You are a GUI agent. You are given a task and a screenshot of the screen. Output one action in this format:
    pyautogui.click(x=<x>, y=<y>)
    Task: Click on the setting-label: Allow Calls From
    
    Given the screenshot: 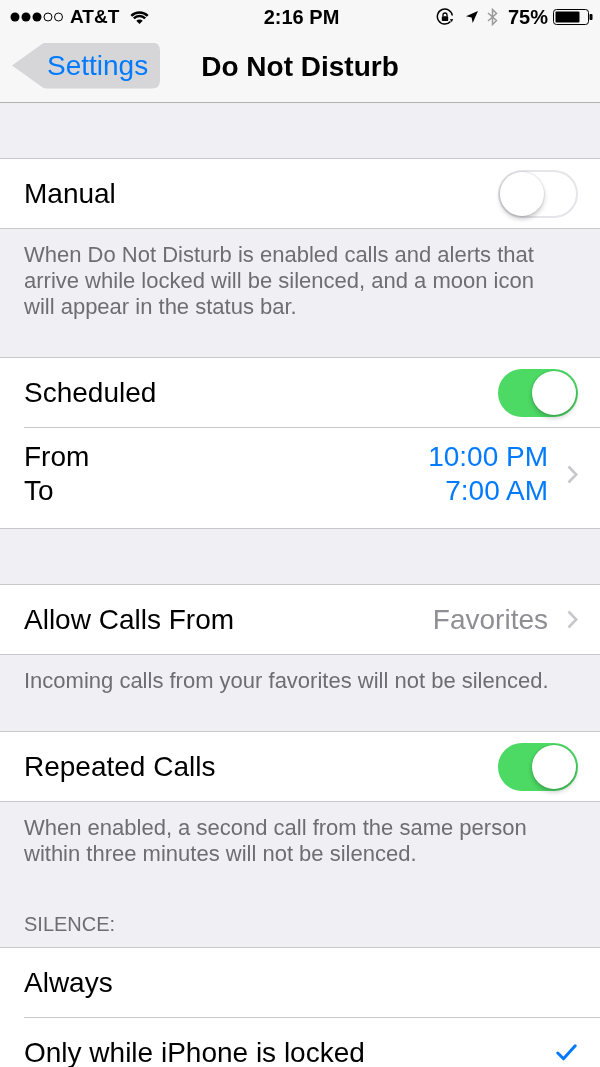 What is the action you would take?
    pyautogui.click(x=130, y=619)
    